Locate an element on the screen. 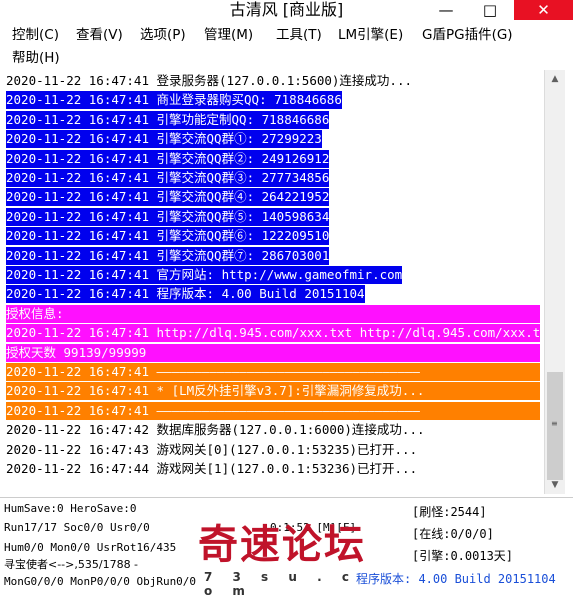 This screenshot has width=573, height=598. menu-manage: 管理(M) is located at coordinates (228, 35).